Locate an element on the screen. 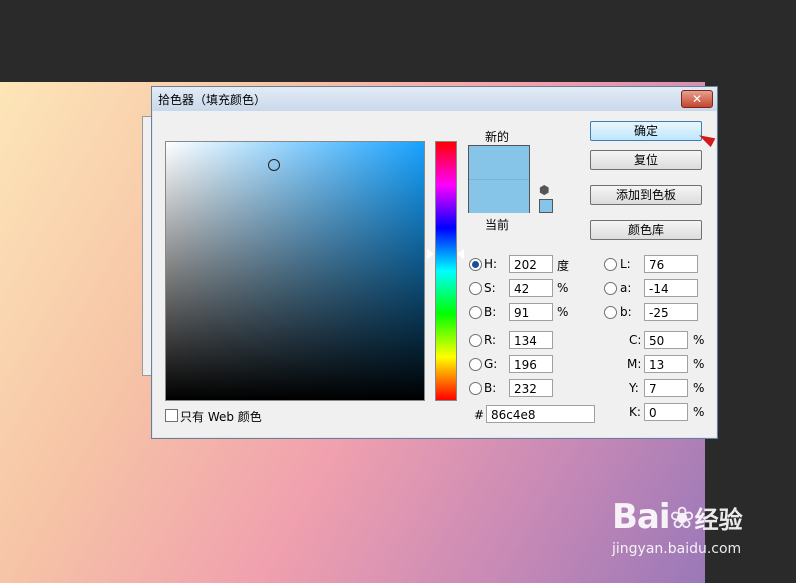 The width and height of the screenshot is (796, 583). color-cursor is located at coordinates (274, 165).